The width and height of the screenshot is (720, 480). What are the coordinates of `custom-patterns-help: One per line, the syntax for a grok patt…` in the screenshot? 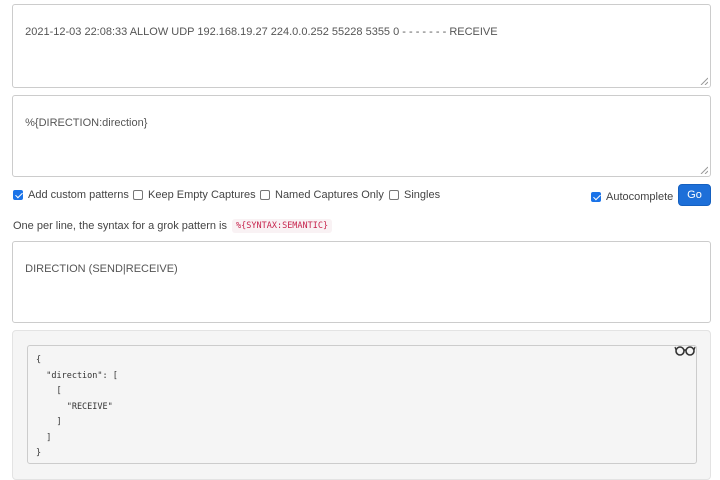 It's located at (173, 226).